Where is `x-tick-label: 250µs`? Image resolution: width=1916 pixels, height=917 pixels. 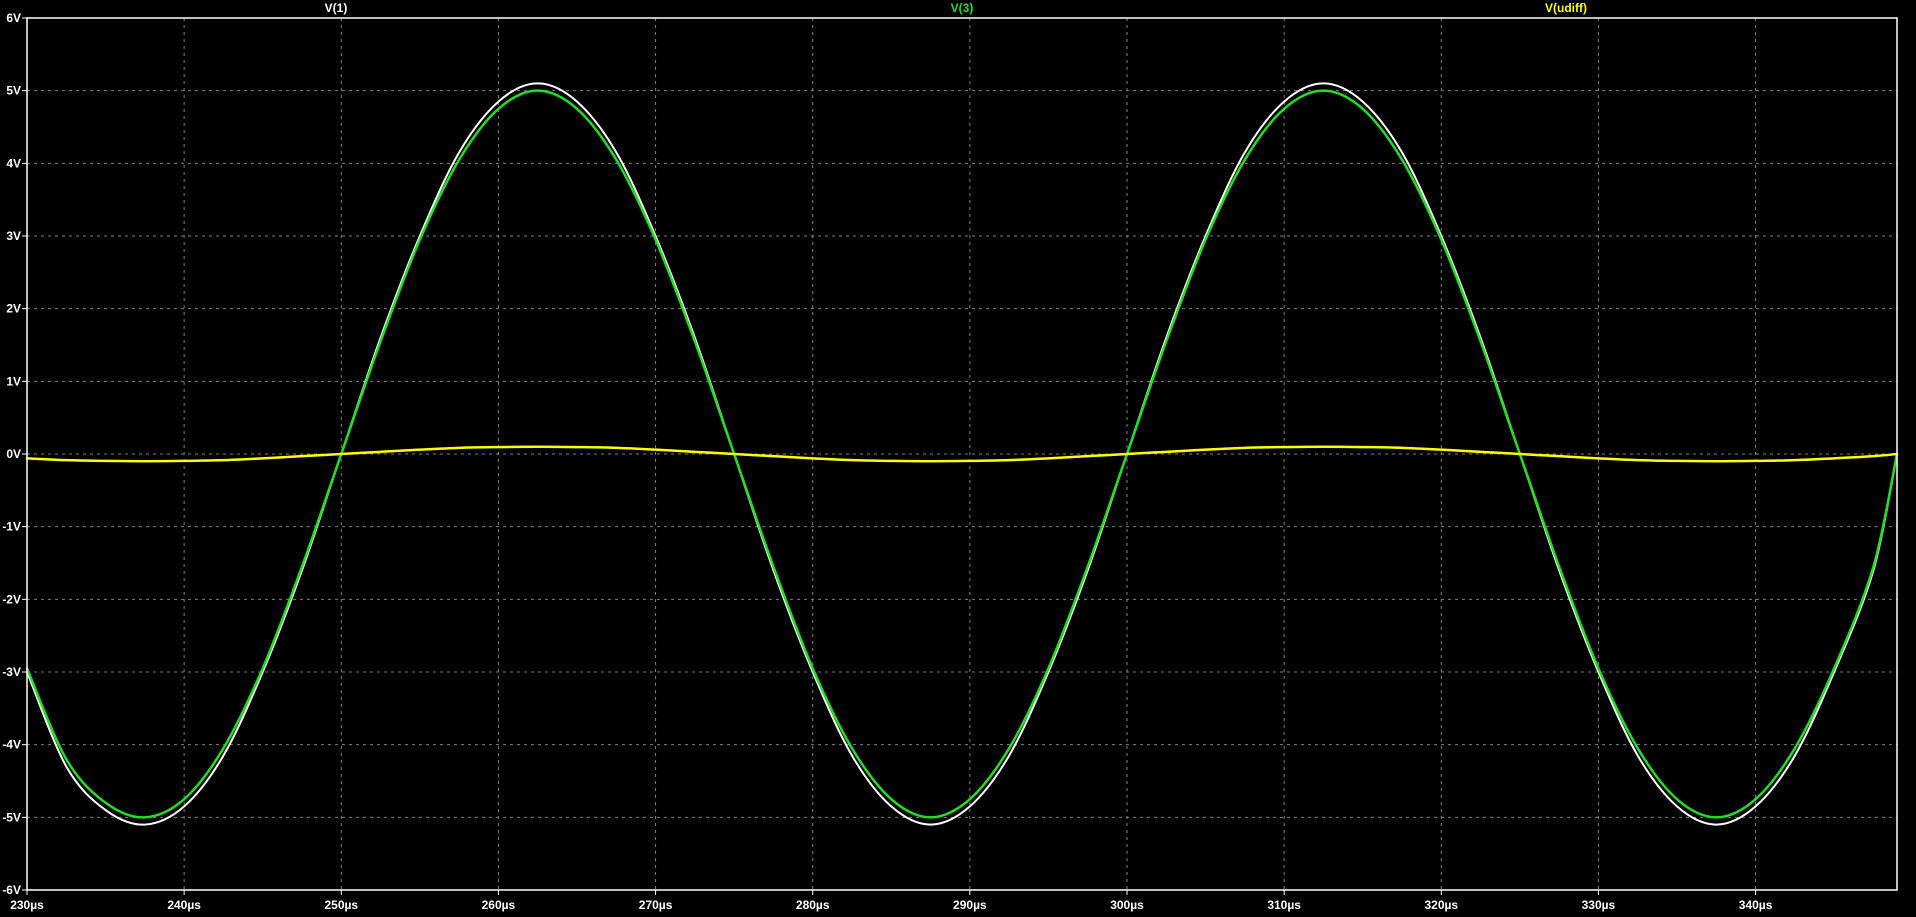 x-tick-label: 250µs is located at coordinates (341, 905).